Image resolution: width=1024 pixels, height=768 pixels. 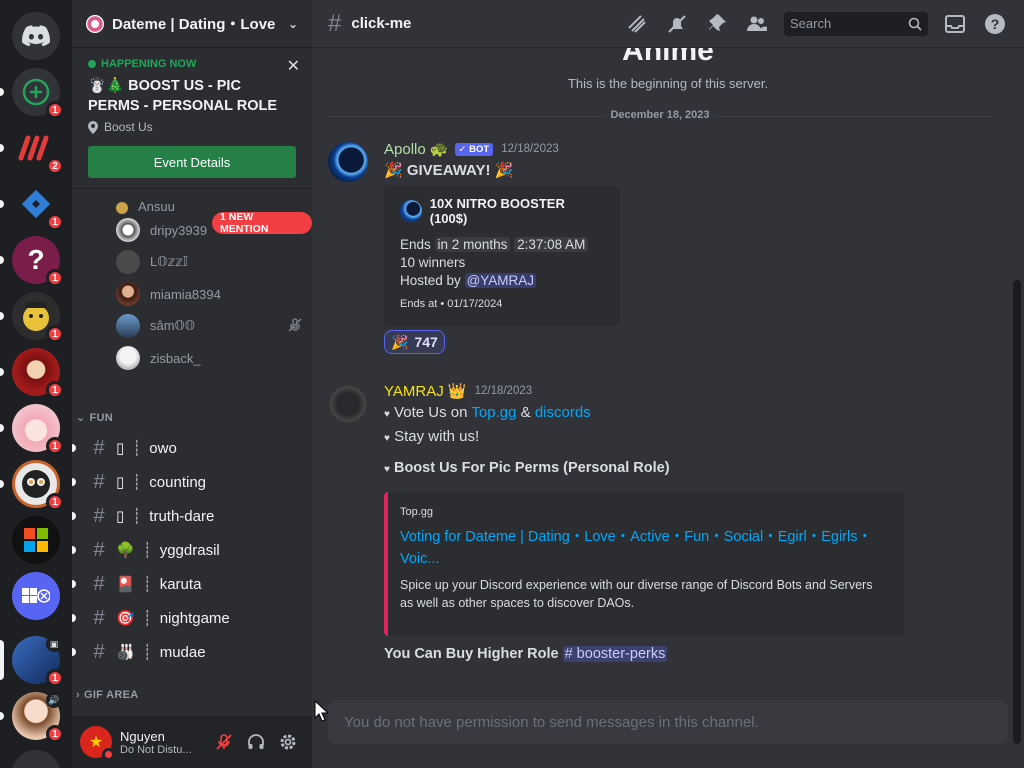 I want to click on event-details-button: Event Details, so click(x=192, y=162).